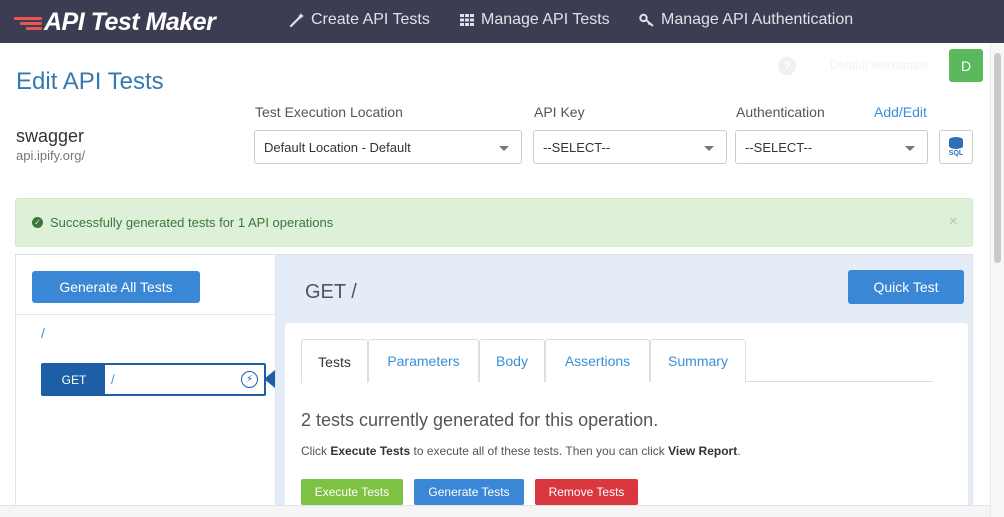 The image size is (1004, 517). I want to click on api-host: api.ipify.org/, so click(51, 155).